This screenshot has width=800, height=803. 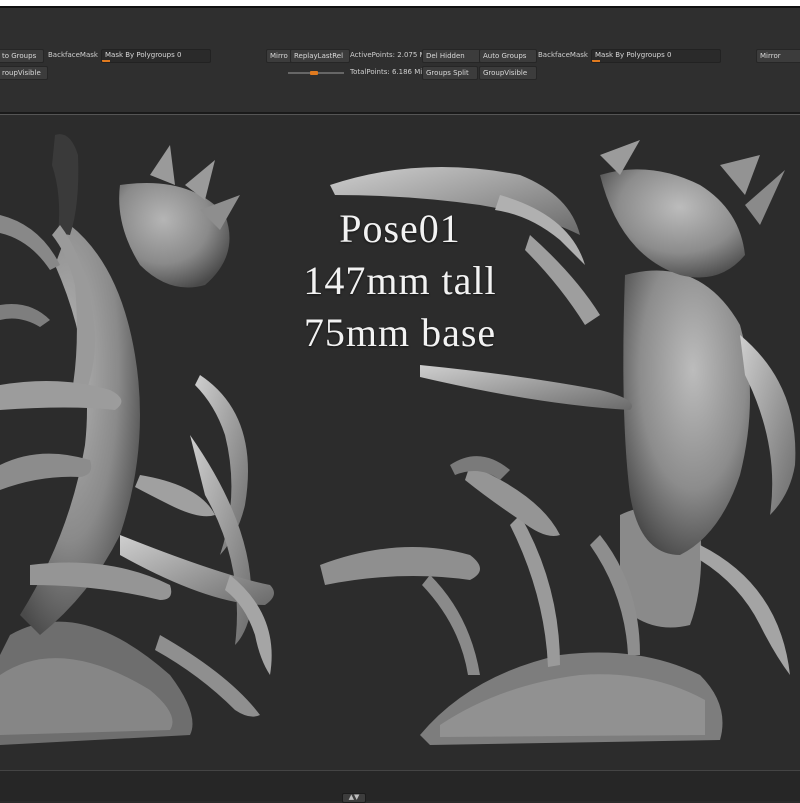 What do you see at coordinates (400, 280) in the screenshot?
I see `height-spec: 147mm tall` at bounding box center [400, 280].